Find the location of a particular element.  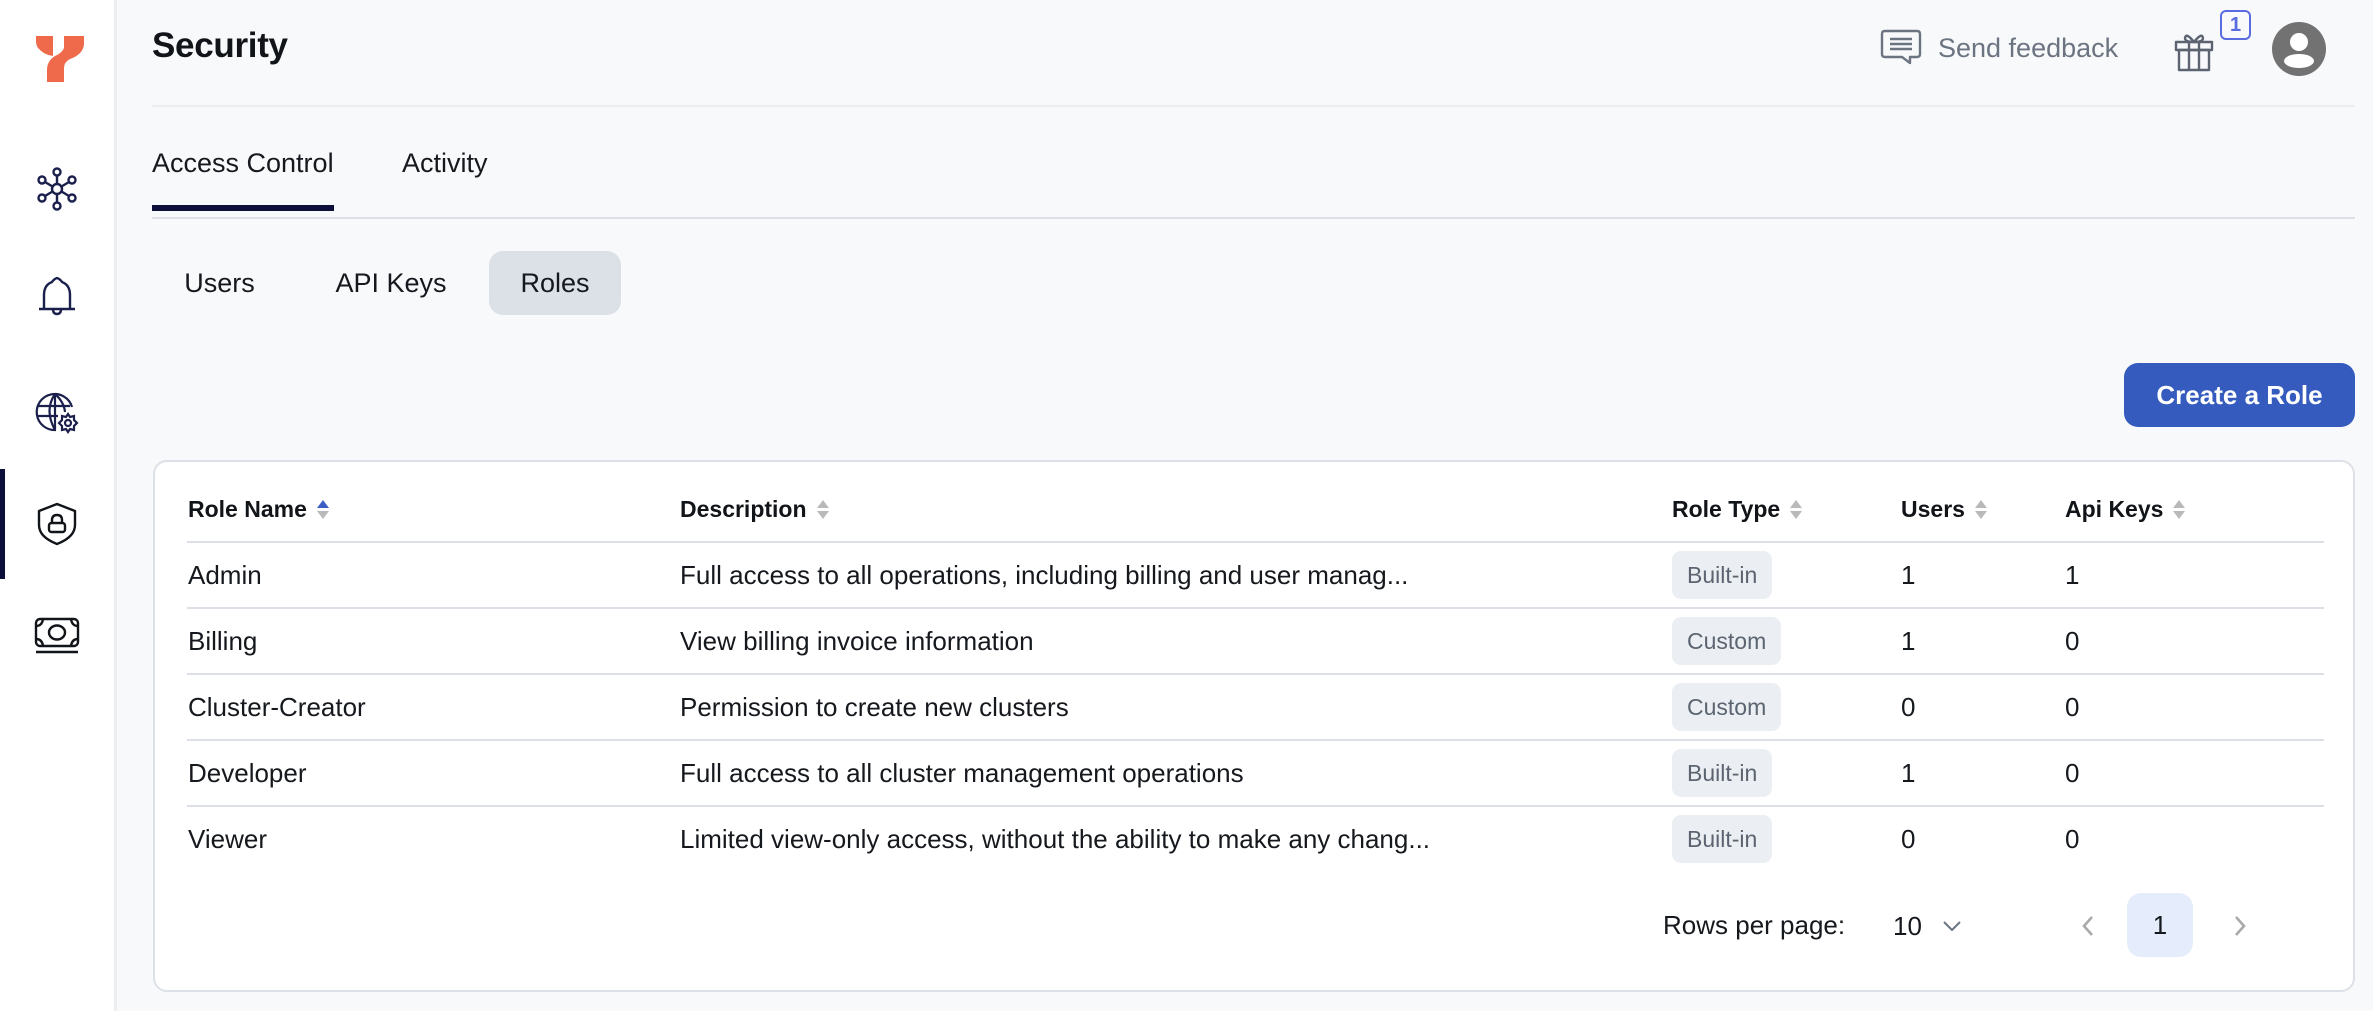

user-avatar is located at coordinates (2299, 49).